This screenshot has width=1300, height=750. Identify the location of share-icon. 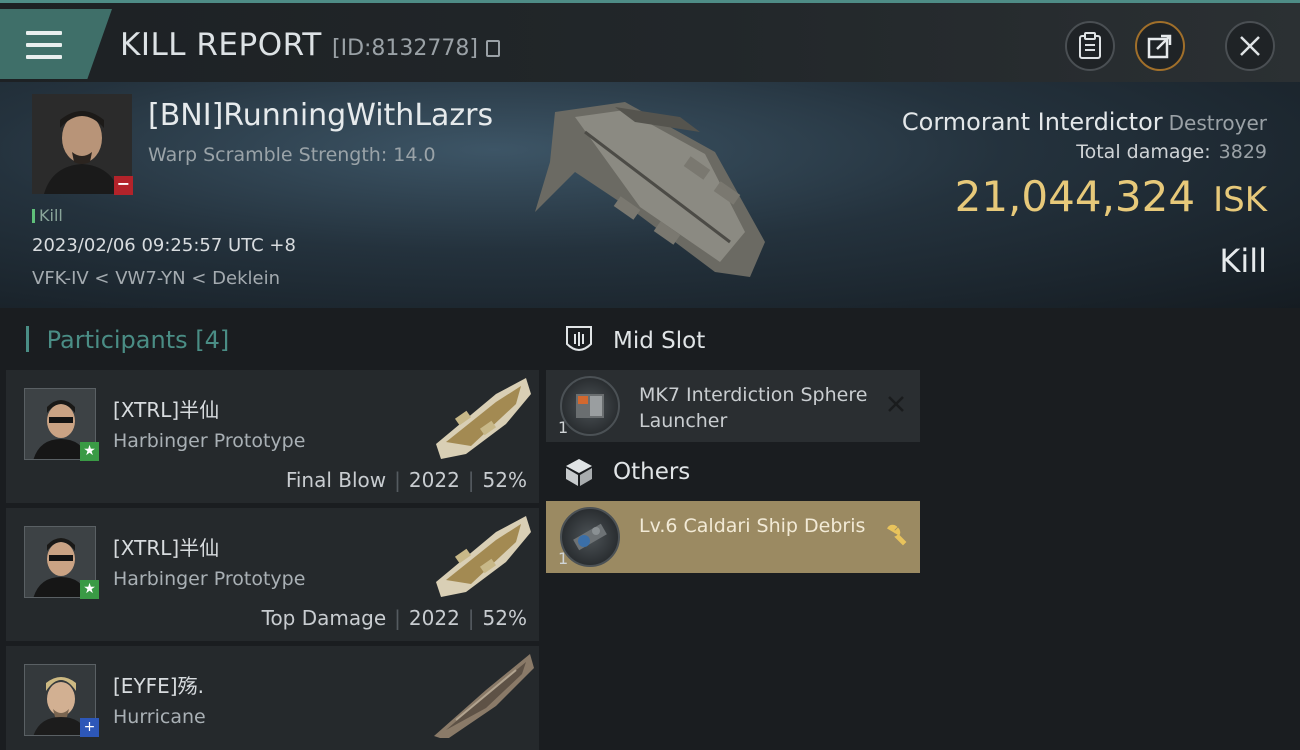
(1159, 46).